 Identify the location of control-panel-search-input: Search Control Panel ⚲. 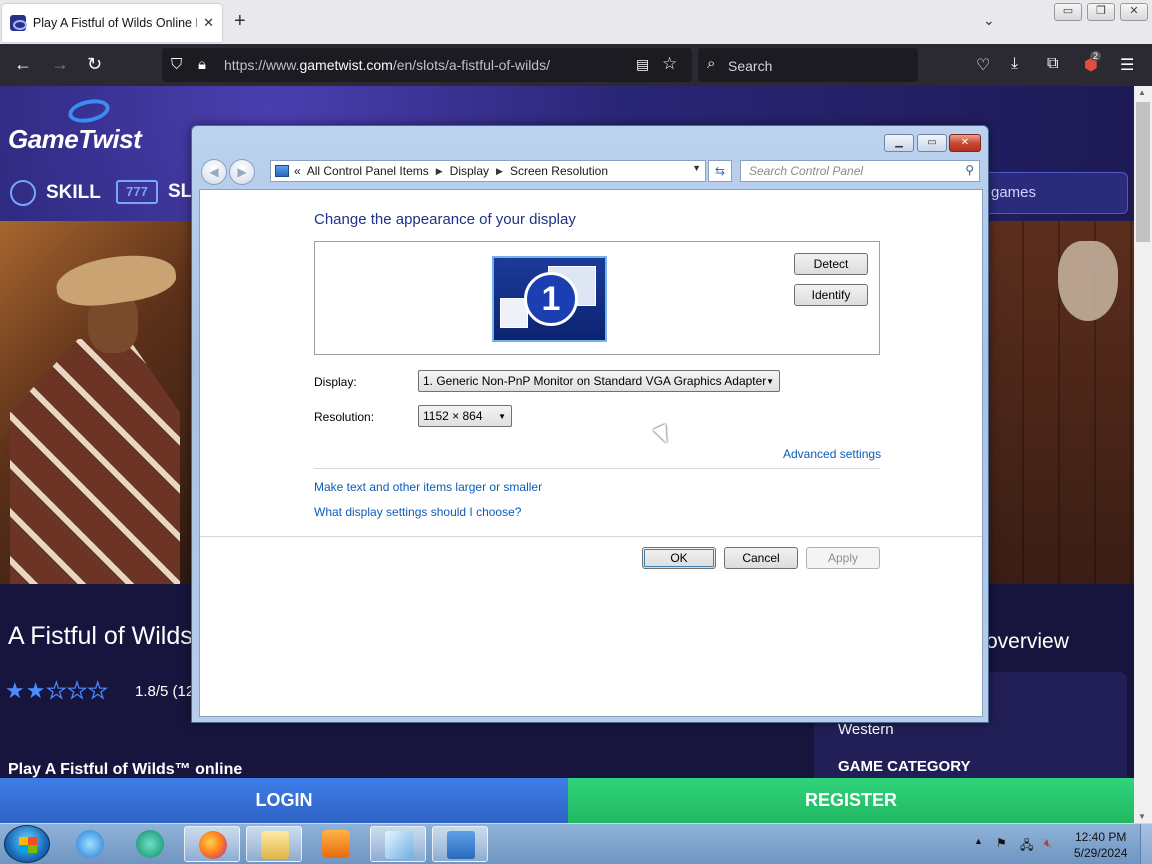
(860, 171).